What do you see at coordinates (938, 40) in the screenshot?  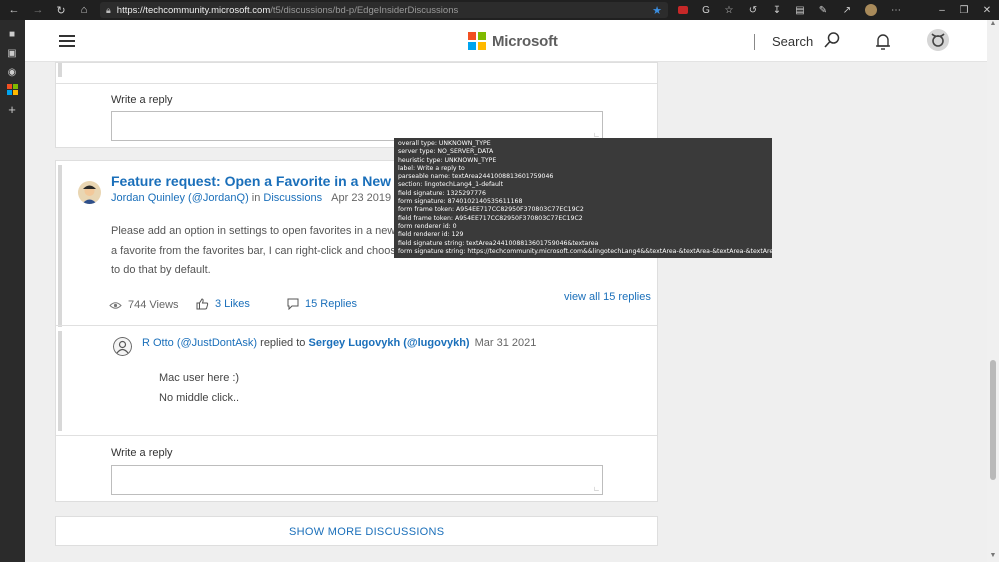 I see `user-avatar` at bounding box center [938, 40].